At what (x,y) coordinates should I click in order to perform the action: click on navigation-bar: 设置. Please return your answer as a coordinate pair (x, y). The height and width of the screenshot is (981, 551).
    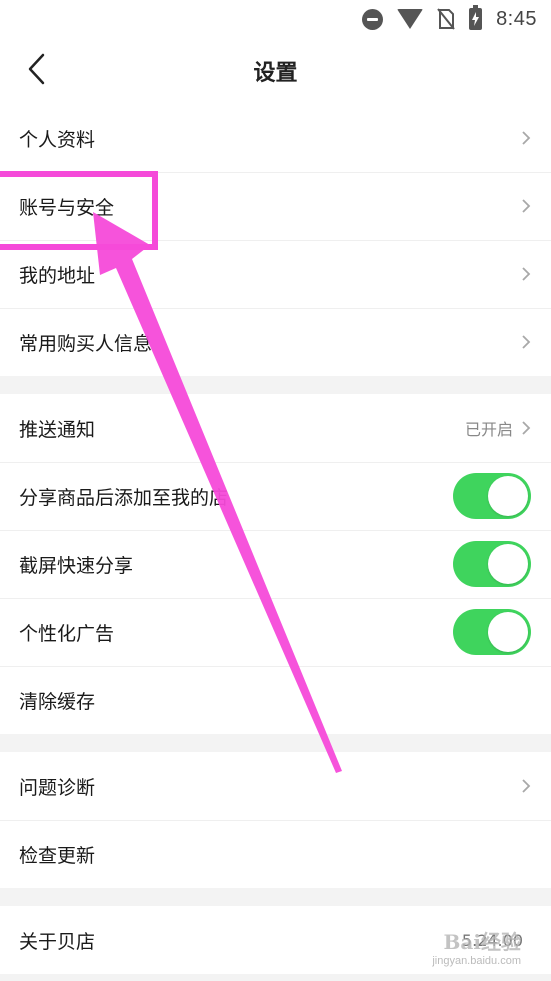
    Looking at the image, I should click on (275, 71).